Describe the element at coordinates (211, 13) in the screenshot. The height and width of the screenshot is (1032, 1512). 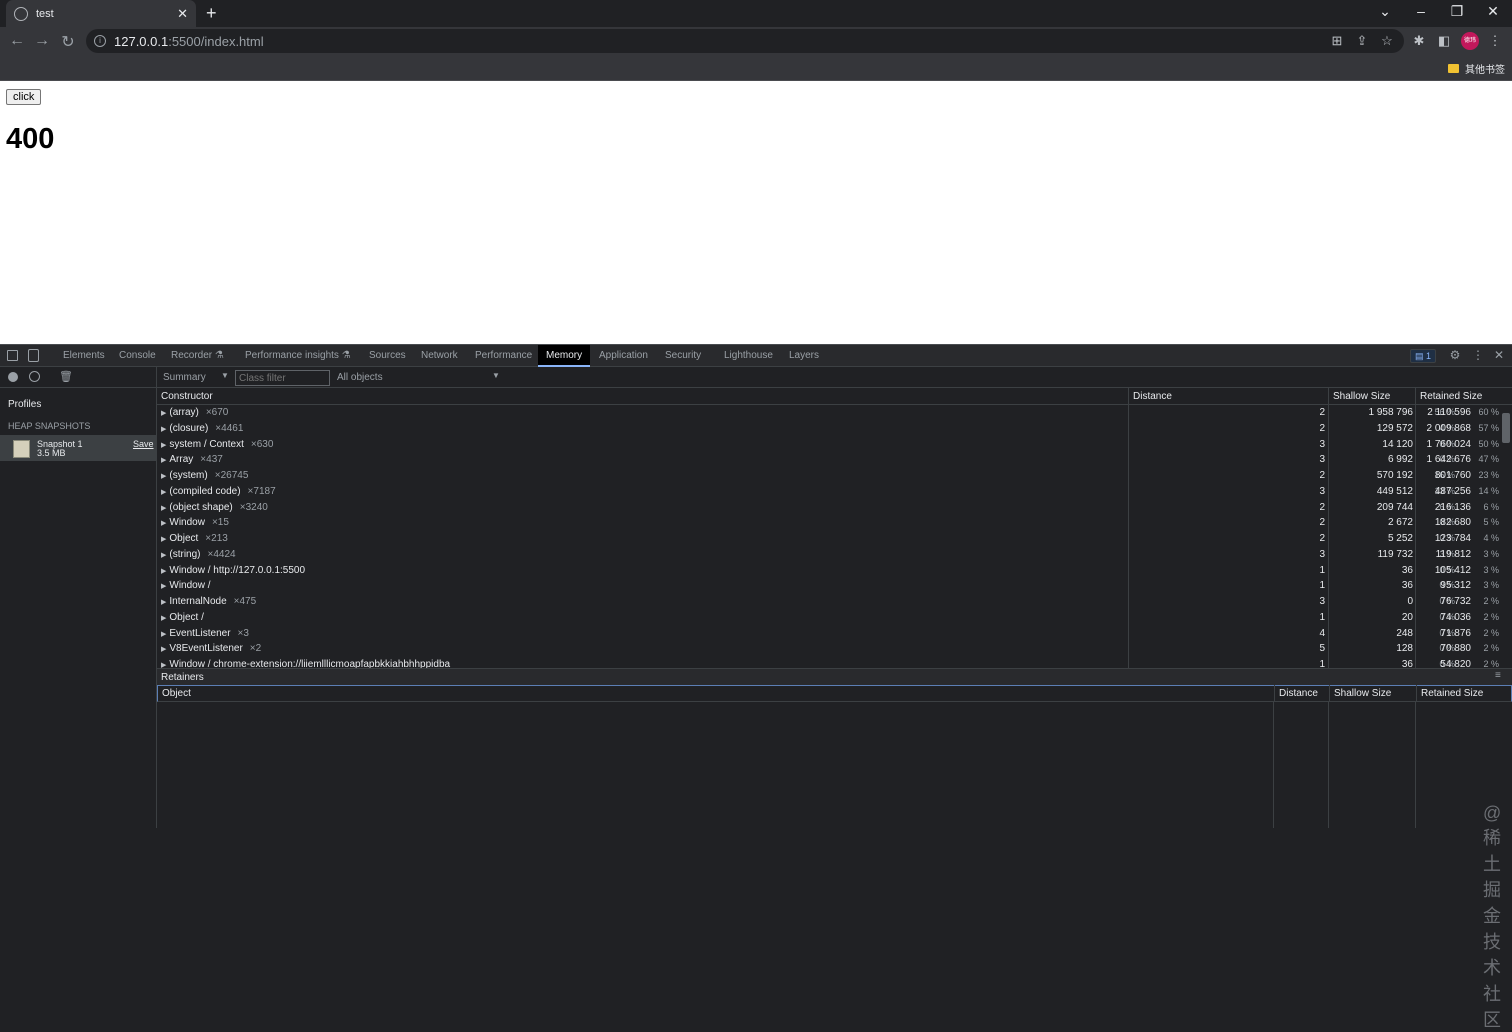
I see `new-tab-icon: +` at that location.